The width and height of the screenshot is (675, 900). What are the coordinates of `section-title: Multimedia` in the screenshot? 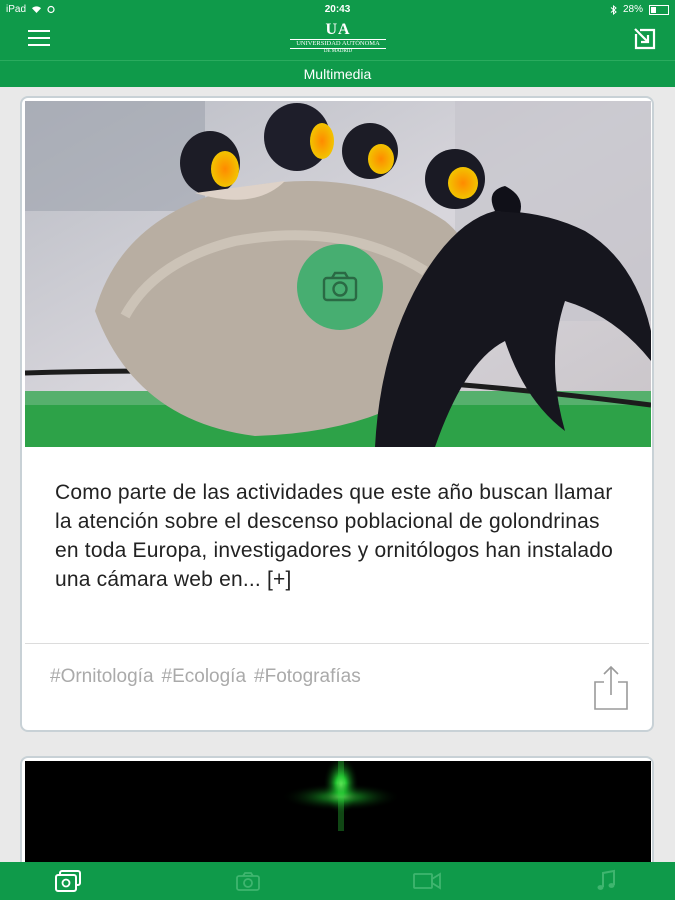 It's located at (337, 73).